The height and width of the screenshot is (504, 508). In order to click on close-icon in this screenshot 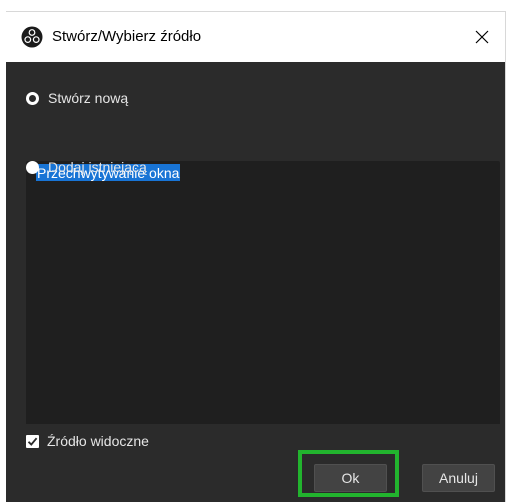, I will do `click(482, 37)`.